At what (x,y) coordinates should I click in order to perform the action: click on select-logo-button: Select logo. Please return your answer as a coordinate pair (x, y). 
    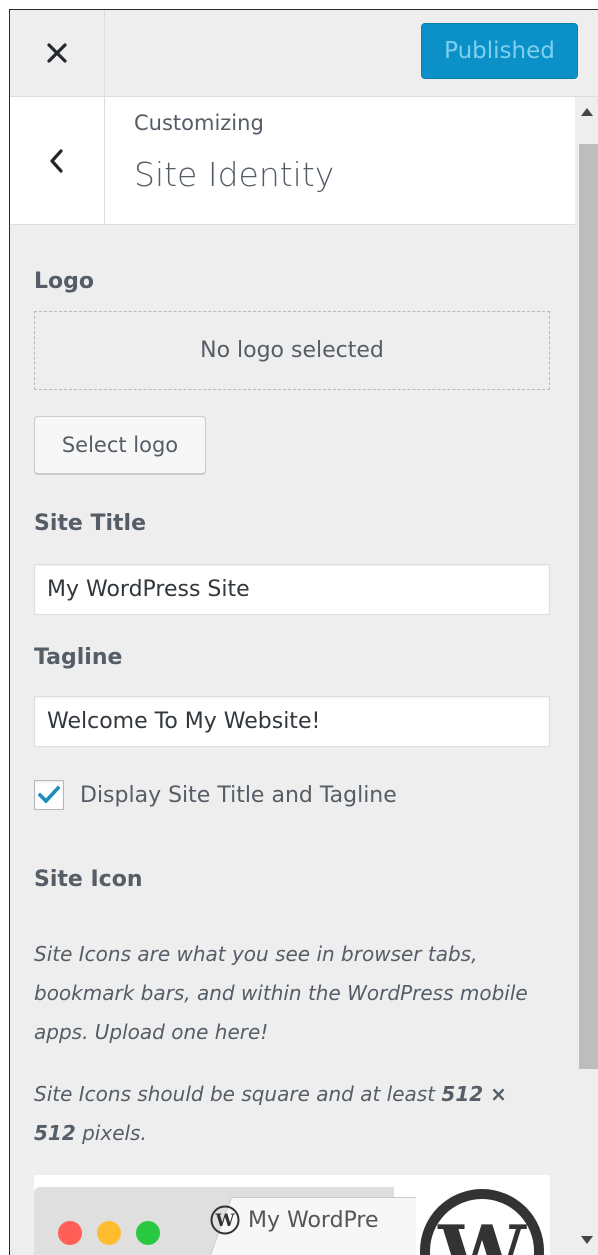
    Looking at the image, I should click on (120, 445).